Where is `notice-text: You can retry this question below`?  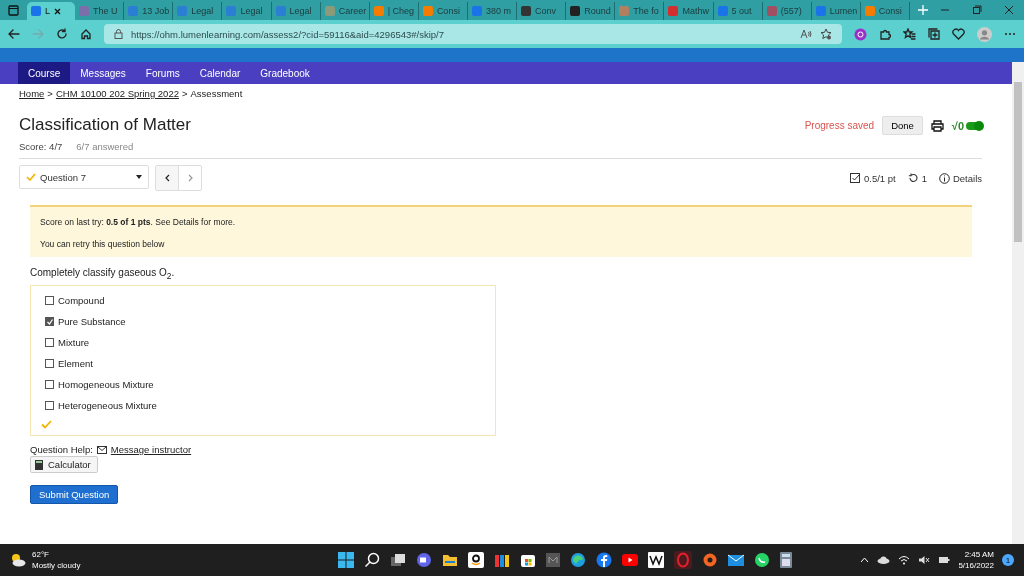
notice-text: You can retry this question below is located at coordinates (103, 244).